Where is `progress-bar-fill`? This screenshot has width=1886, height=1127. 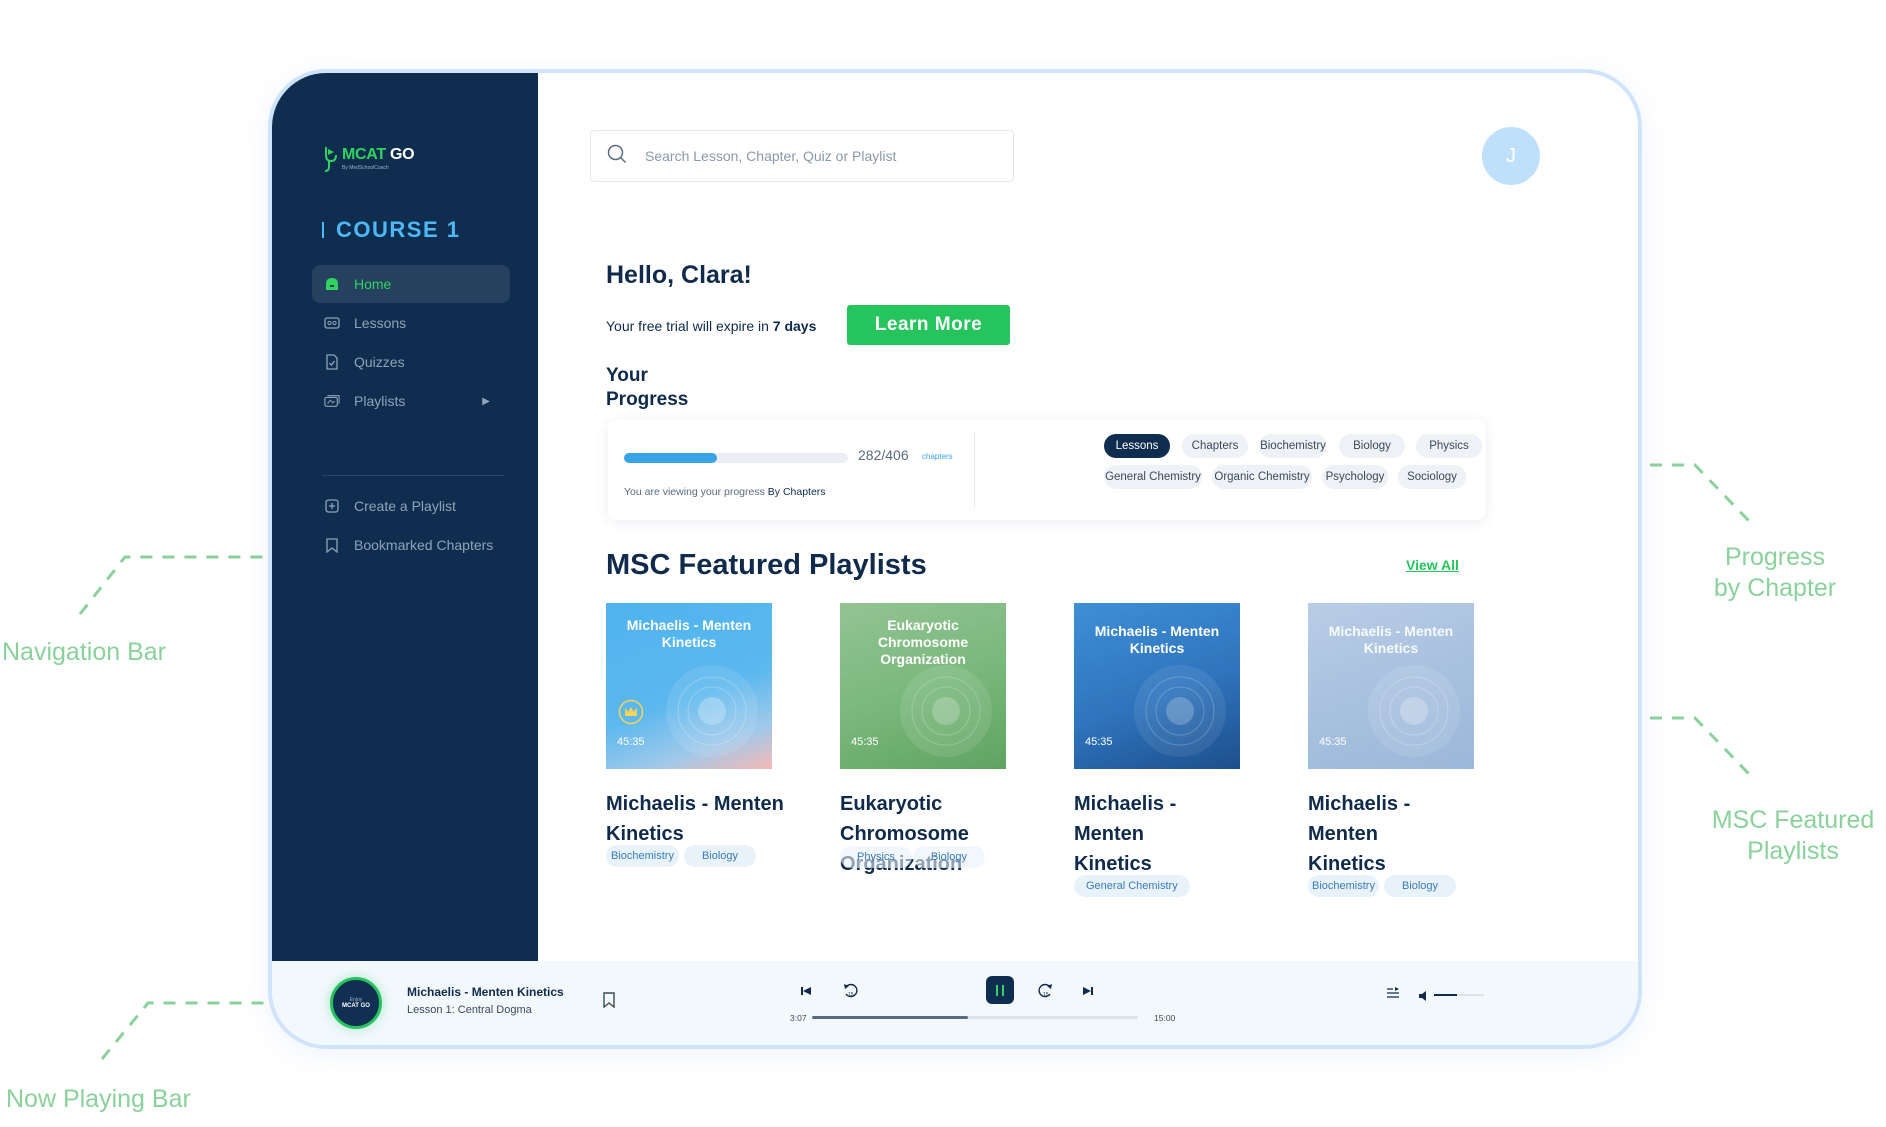
progress-bar-fill is located at coordinates (671, 458).